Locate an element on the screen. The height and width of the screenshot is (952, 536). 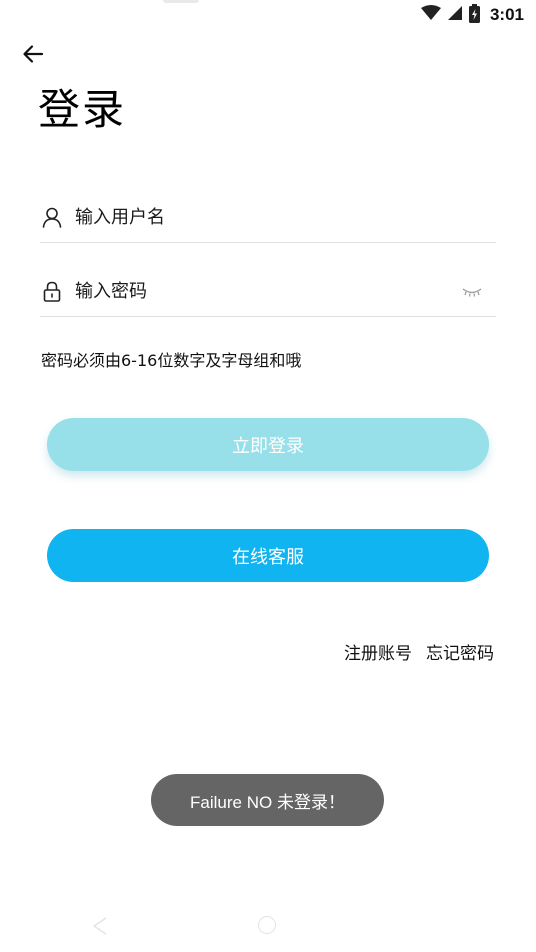
login-button: 立即登录 is located at coordinates (268, 444).